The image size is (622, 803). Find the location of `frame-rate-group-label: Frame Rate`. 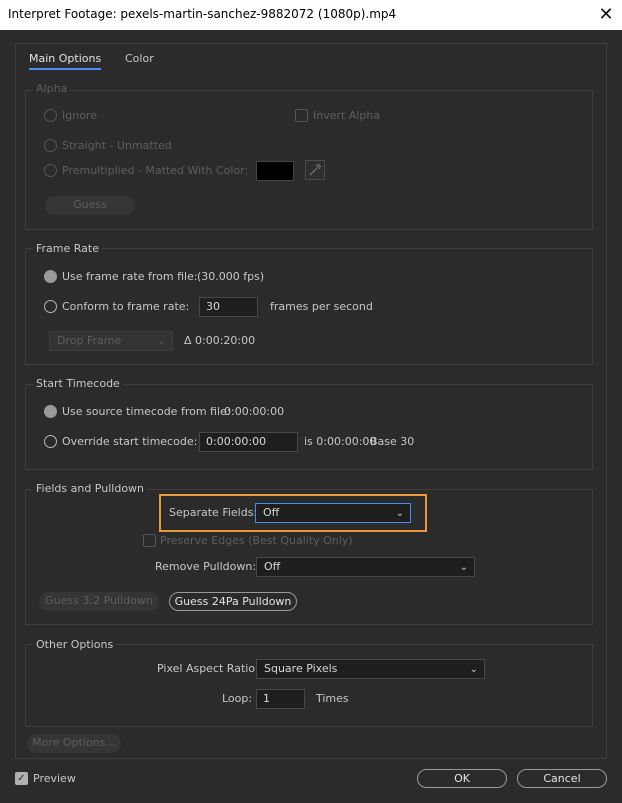

frame-rate-group-label: Frame Rate is located at coordinates (67, 248).